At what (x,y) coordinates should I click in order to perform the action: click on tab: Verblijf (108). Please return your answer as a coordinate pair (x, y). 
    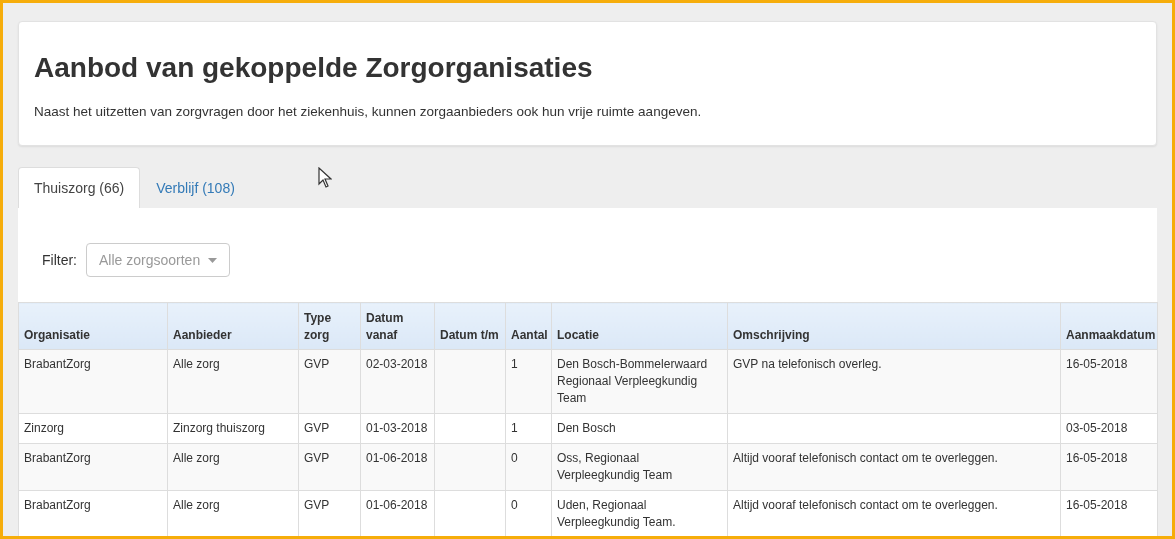
    Looking at the image, I should click on (195, 187).